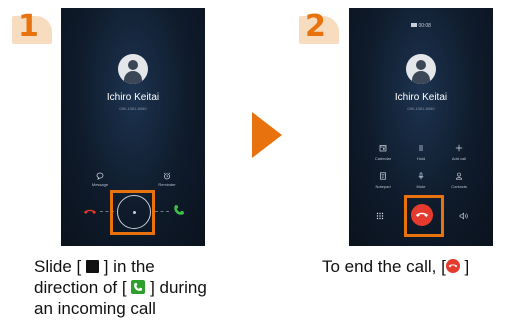 The image size is (526, 326). What do you see at coordinates (162, 211) in the screenshot?
I see `slide-track-right` at bounding box center [162, 211].